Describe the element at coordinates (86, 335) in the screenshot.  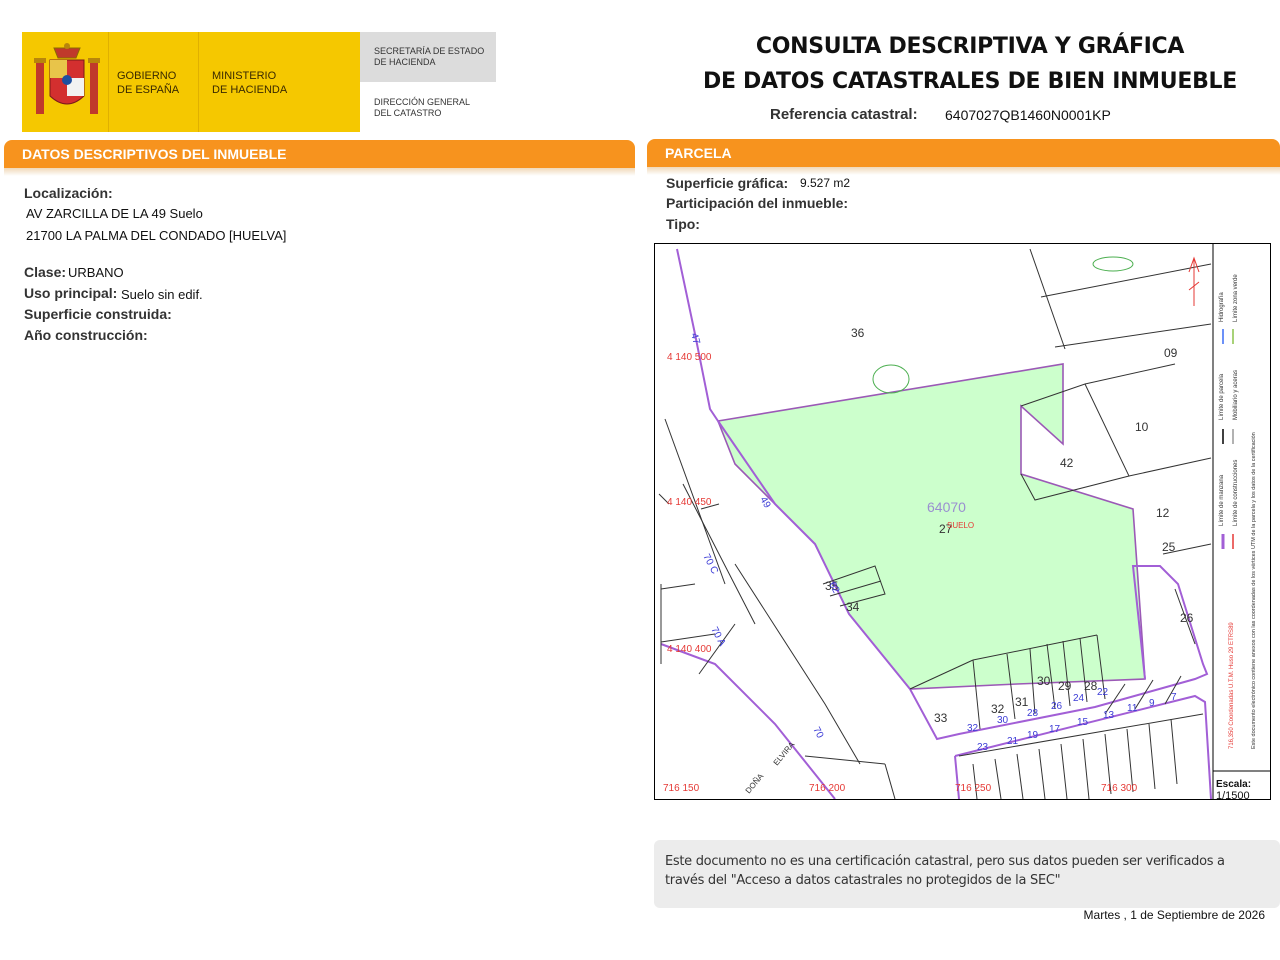
I see `anio-construccion-label: Año construcción:` at that location.